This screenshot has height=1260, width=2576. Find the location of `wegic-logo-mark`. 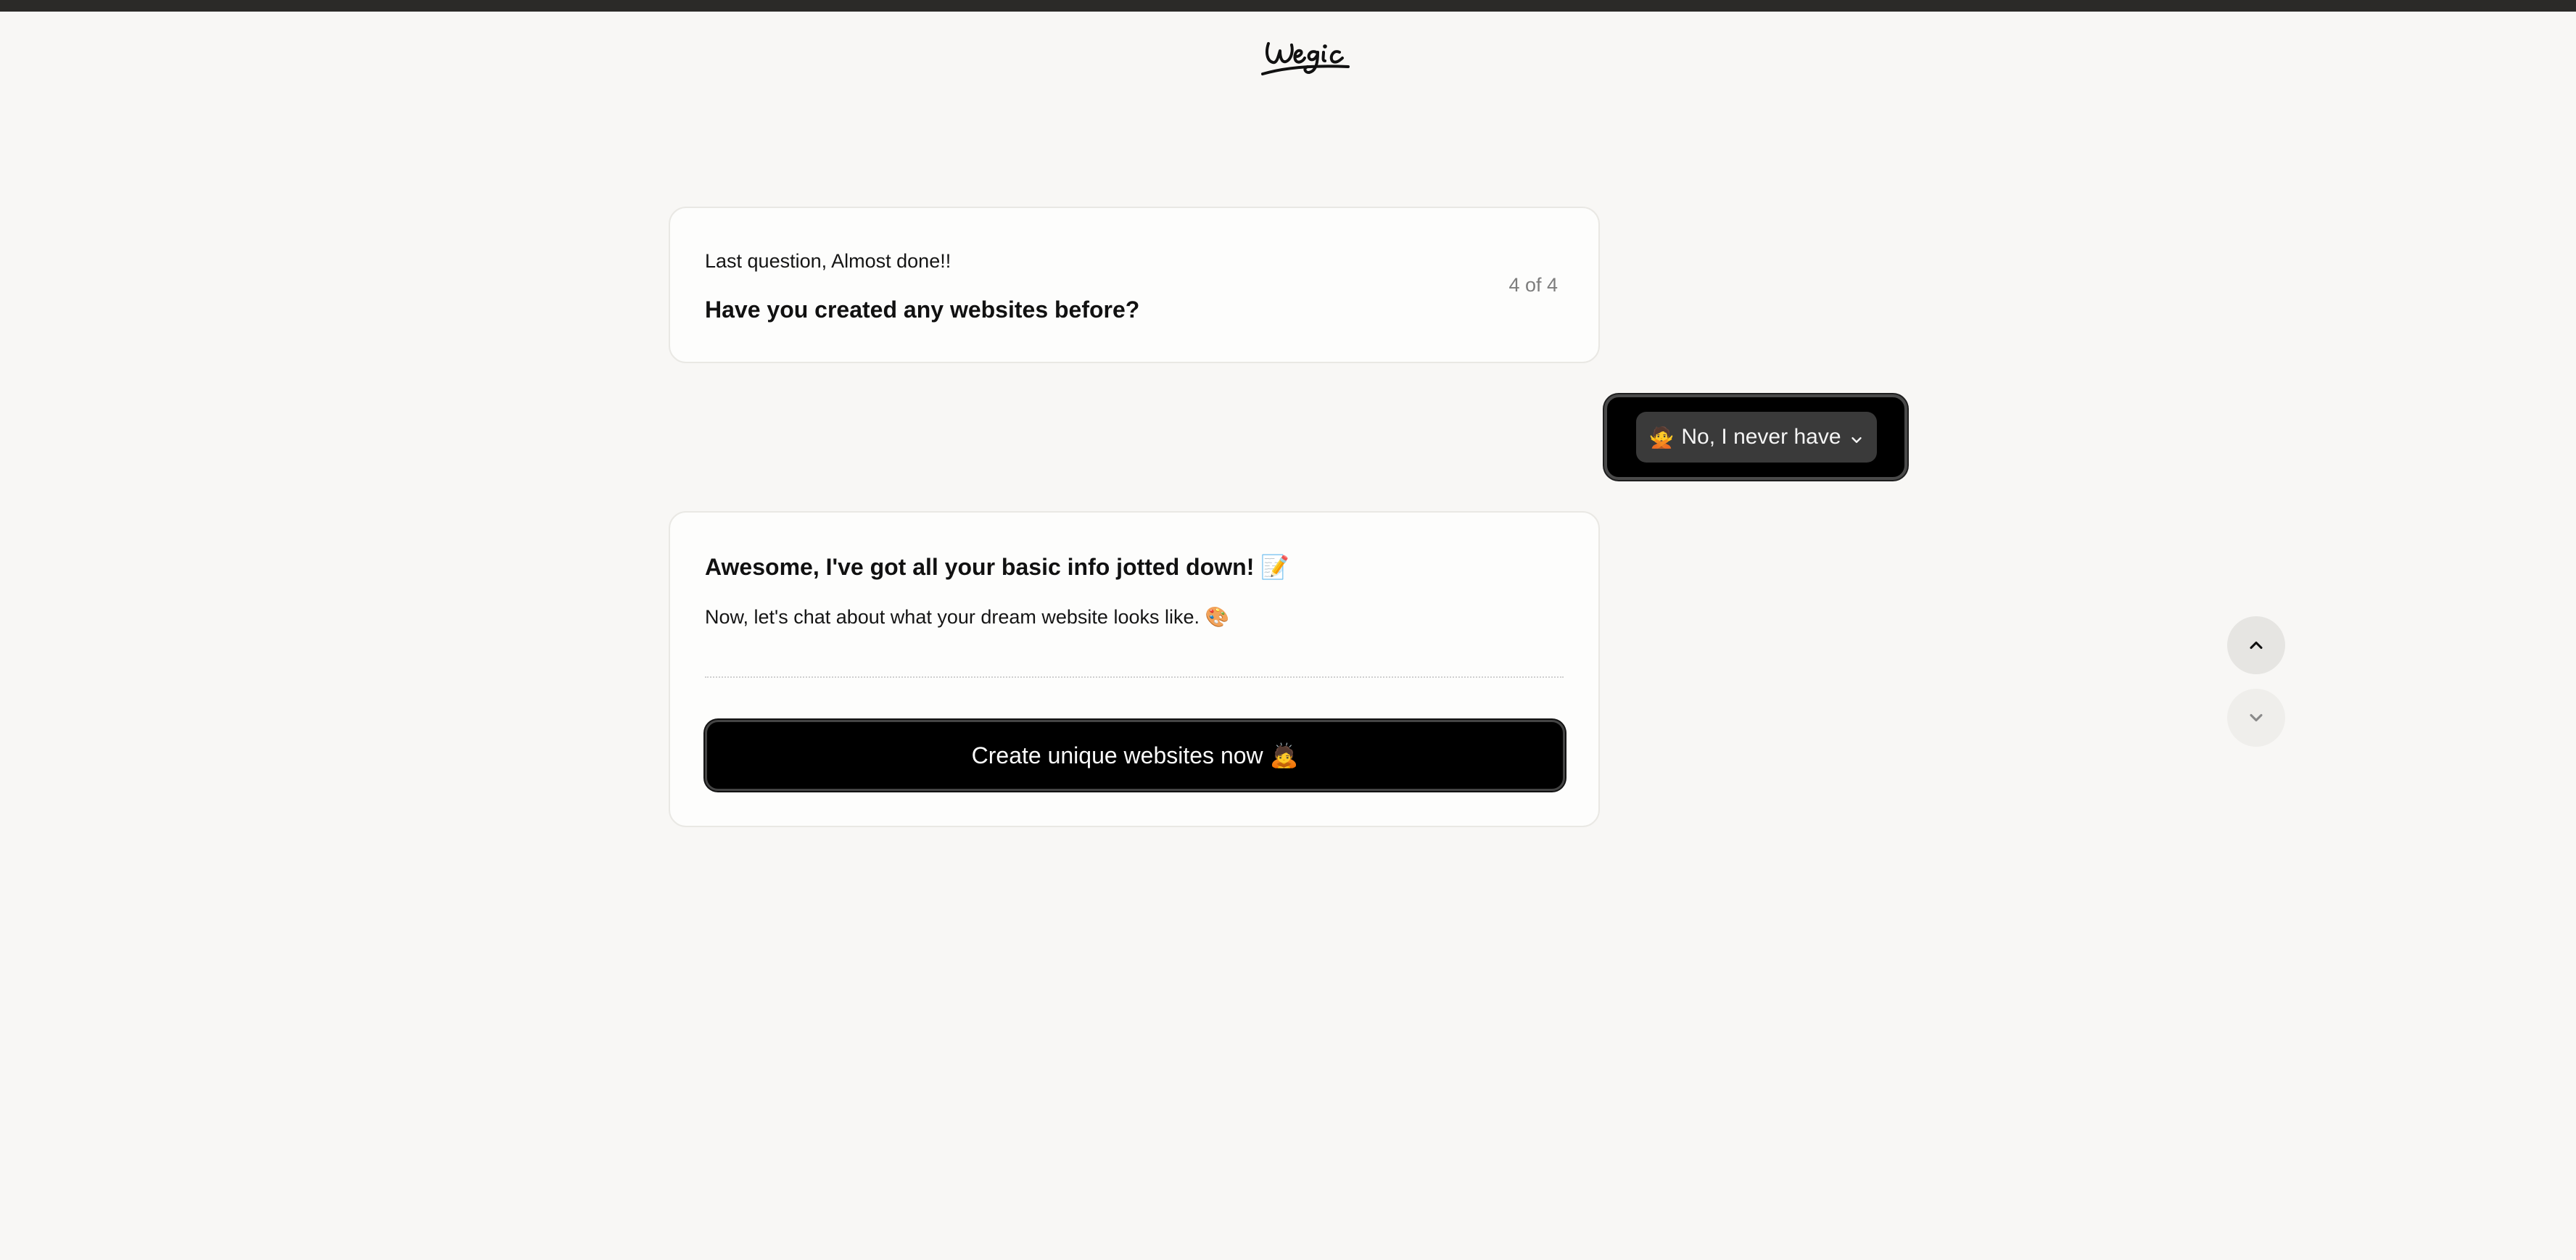

wegic-logo-mark is located at coordinates (1305, 58).